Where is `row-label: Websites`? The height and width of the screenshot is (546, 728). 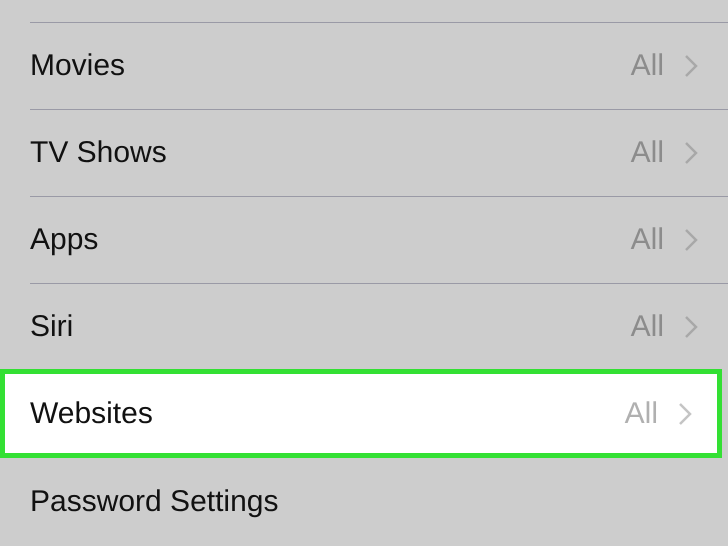 row-label: Websites is located at coordinates (91, 413).